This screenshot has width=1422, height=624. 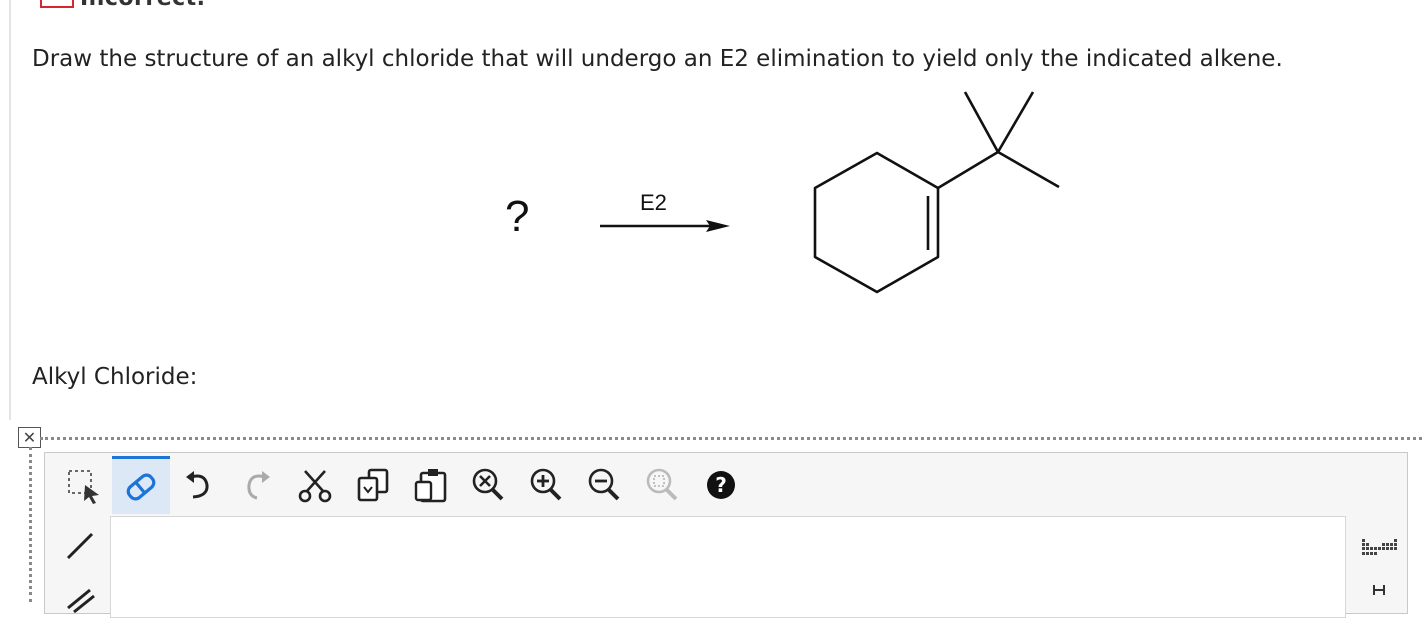 What do you see at coordinates (1380, 581) in the screenshot?
I see `hydrogen-element-button` at bounding box center [1380, 581].